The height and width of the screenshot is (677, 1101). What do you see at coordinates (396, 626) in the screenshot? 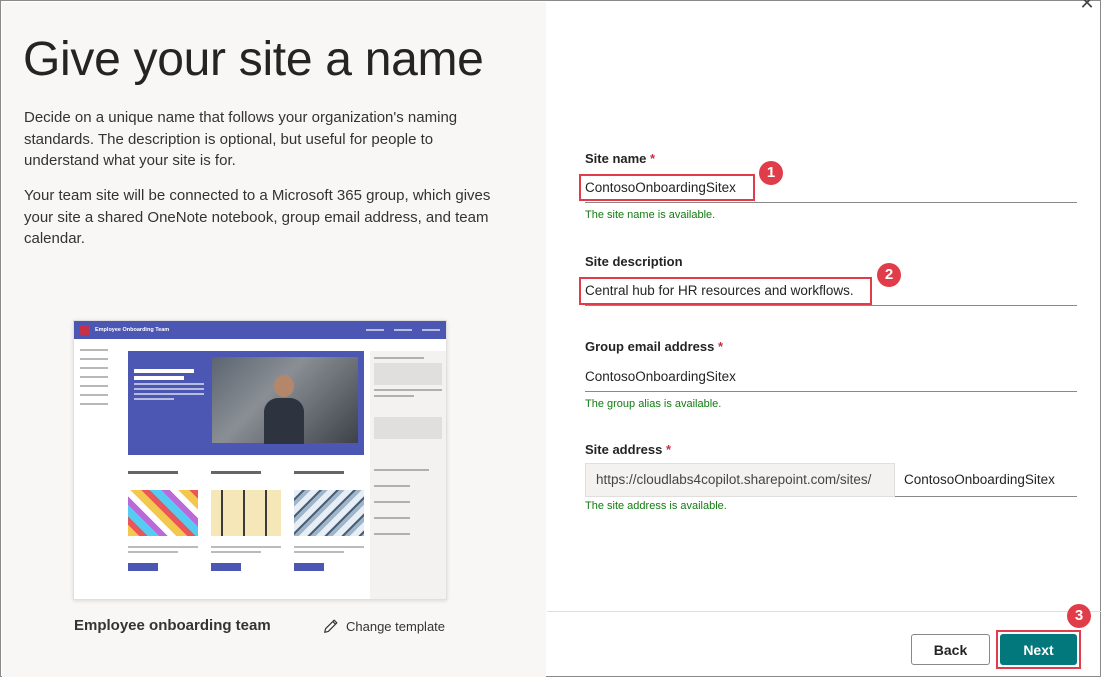
I see `change-template-label: Change template` at bounding box center [396, 626].